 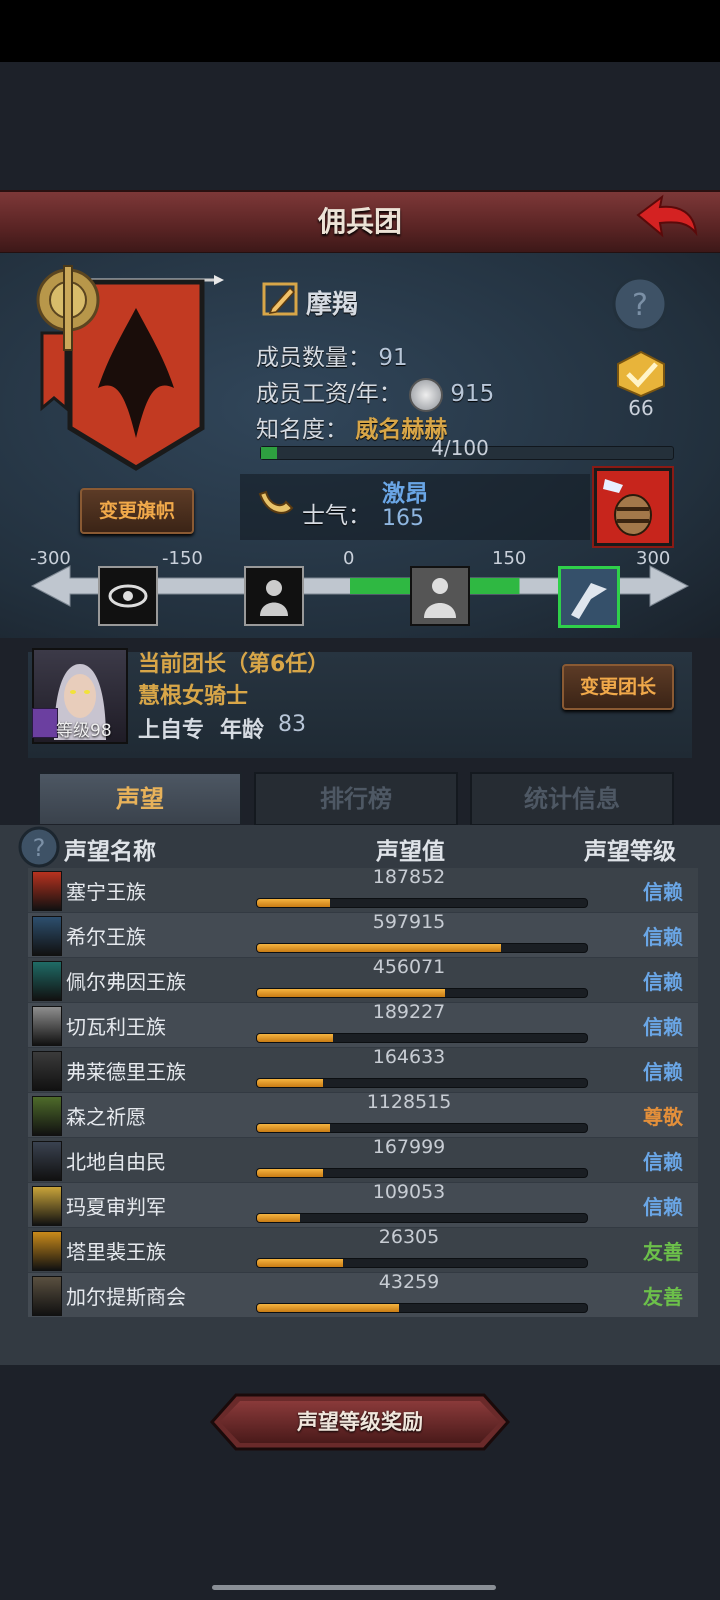 What do you see at coordinates (509, 558) in the screenshot?
I see `morale-tick: 150` at bounding box center [509, 558].